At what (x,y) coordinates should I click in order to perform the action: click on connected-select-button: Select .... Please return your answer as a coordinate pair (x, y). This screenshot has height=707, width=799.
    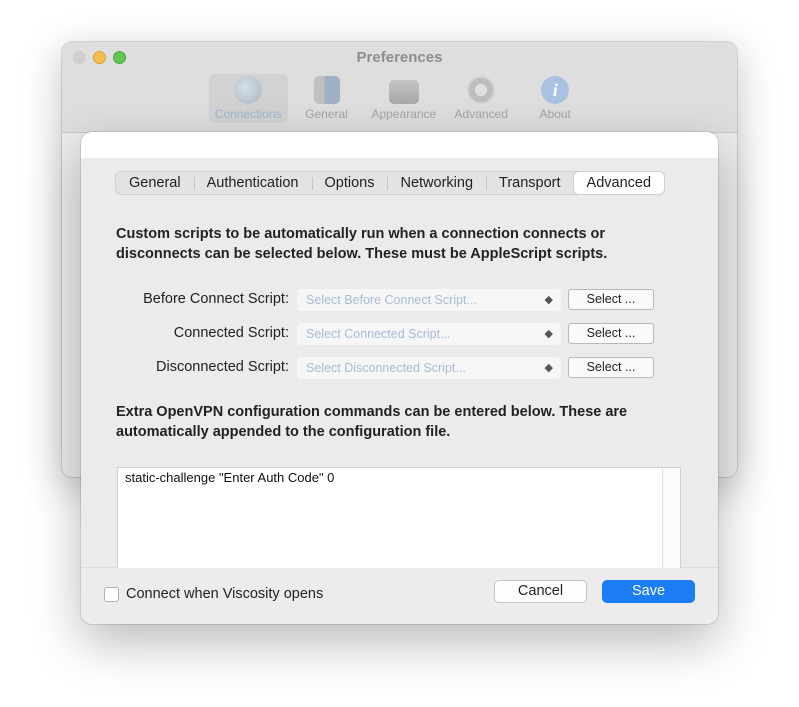
    Looking at the image, I should click on (611, 333).